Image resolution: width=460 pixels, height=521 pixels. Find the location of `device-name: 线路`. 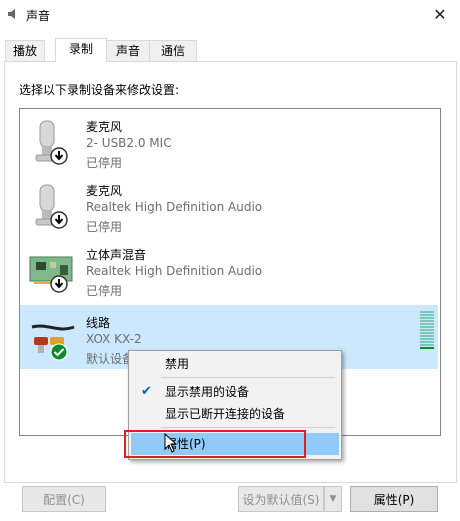

device-name: 线路 is located at coordinates (98, 323).